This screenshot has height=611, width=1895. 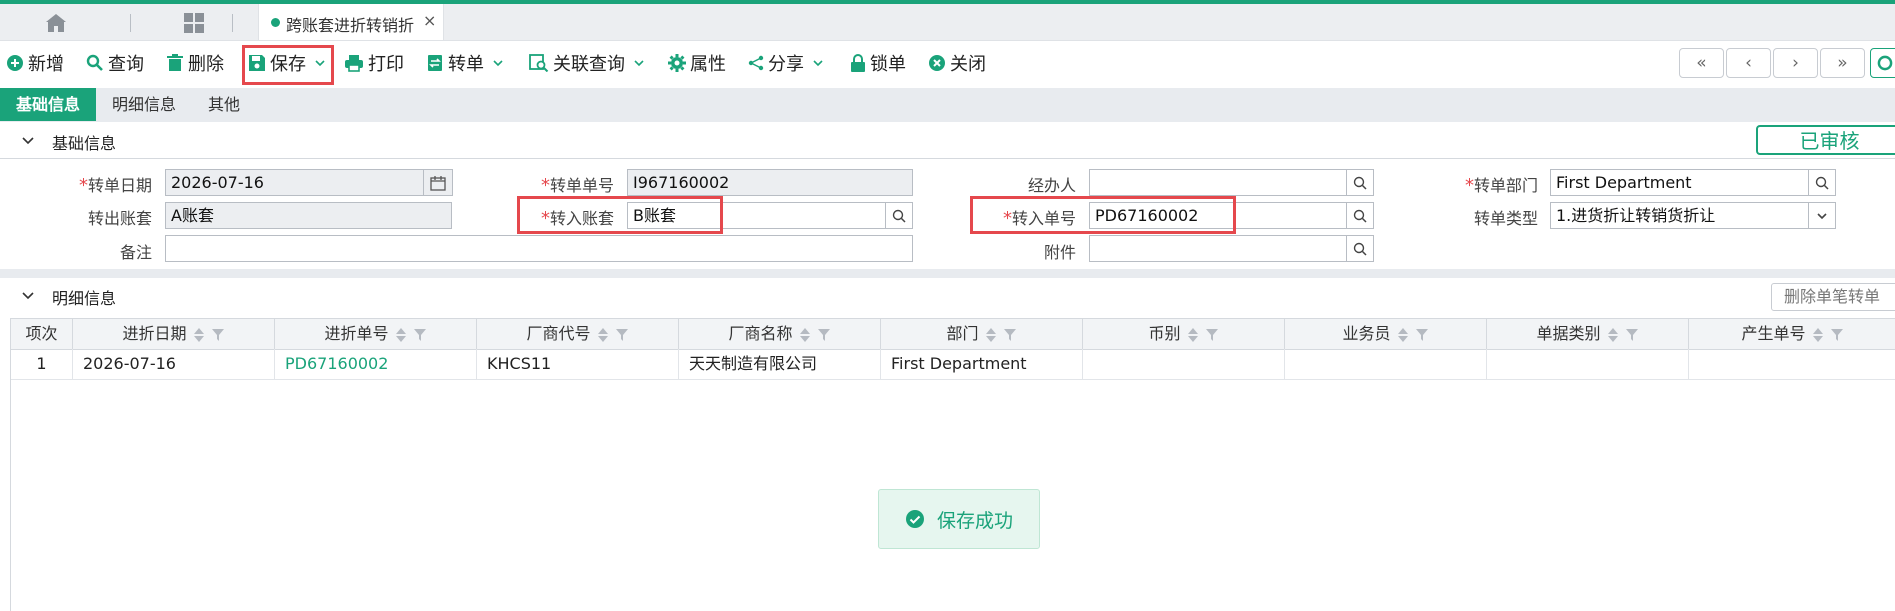 What do you see at coordinates (35, 63) in the screenshot?
I see `new-button: 新增` at bounding box center [35, 63].